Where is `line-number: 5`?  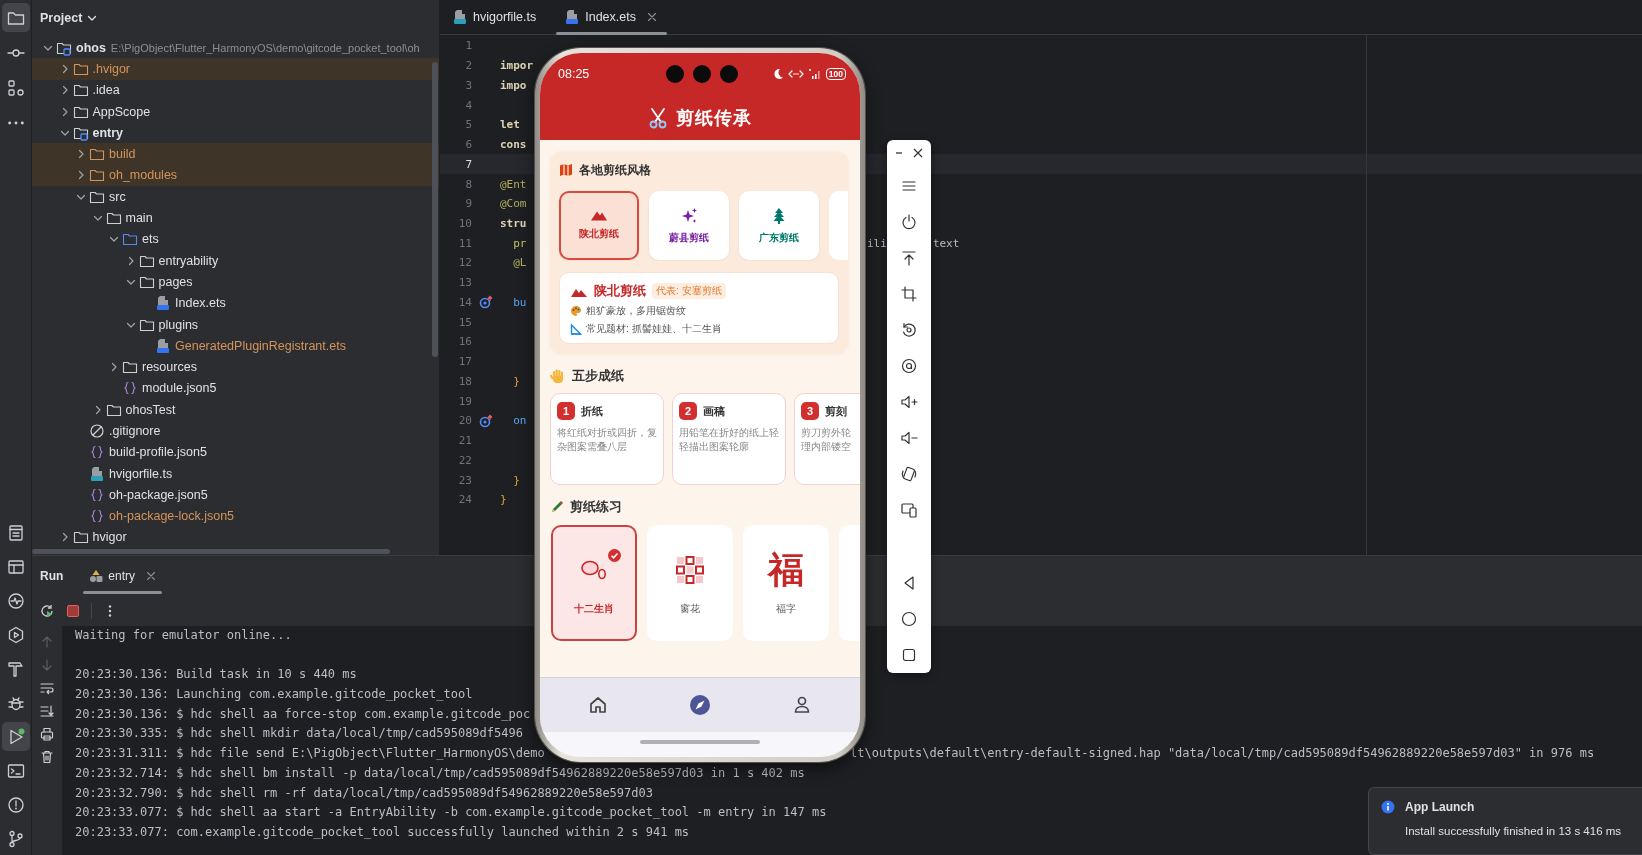
line-number: 5 is located at coordinates (468, 125).